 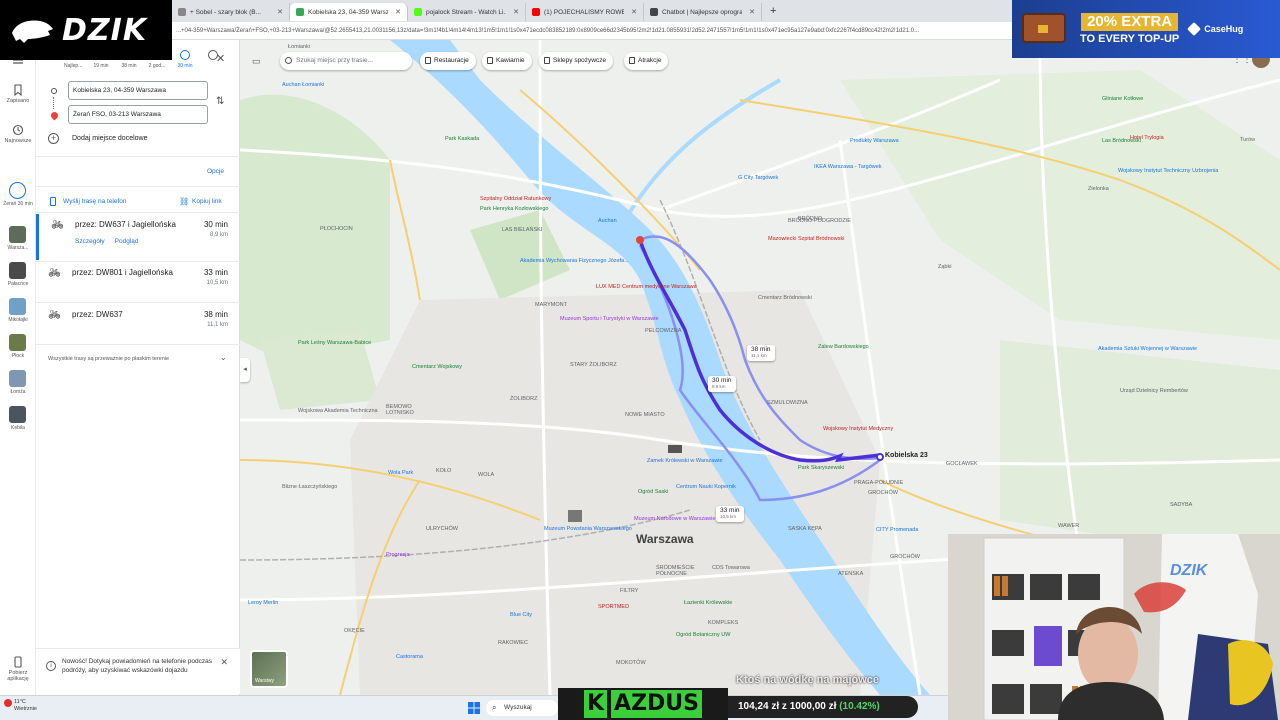 I want to click on map-place-label: Muzeum Sportu i Turystyki w Warszawie, so click(x=609, y=319).